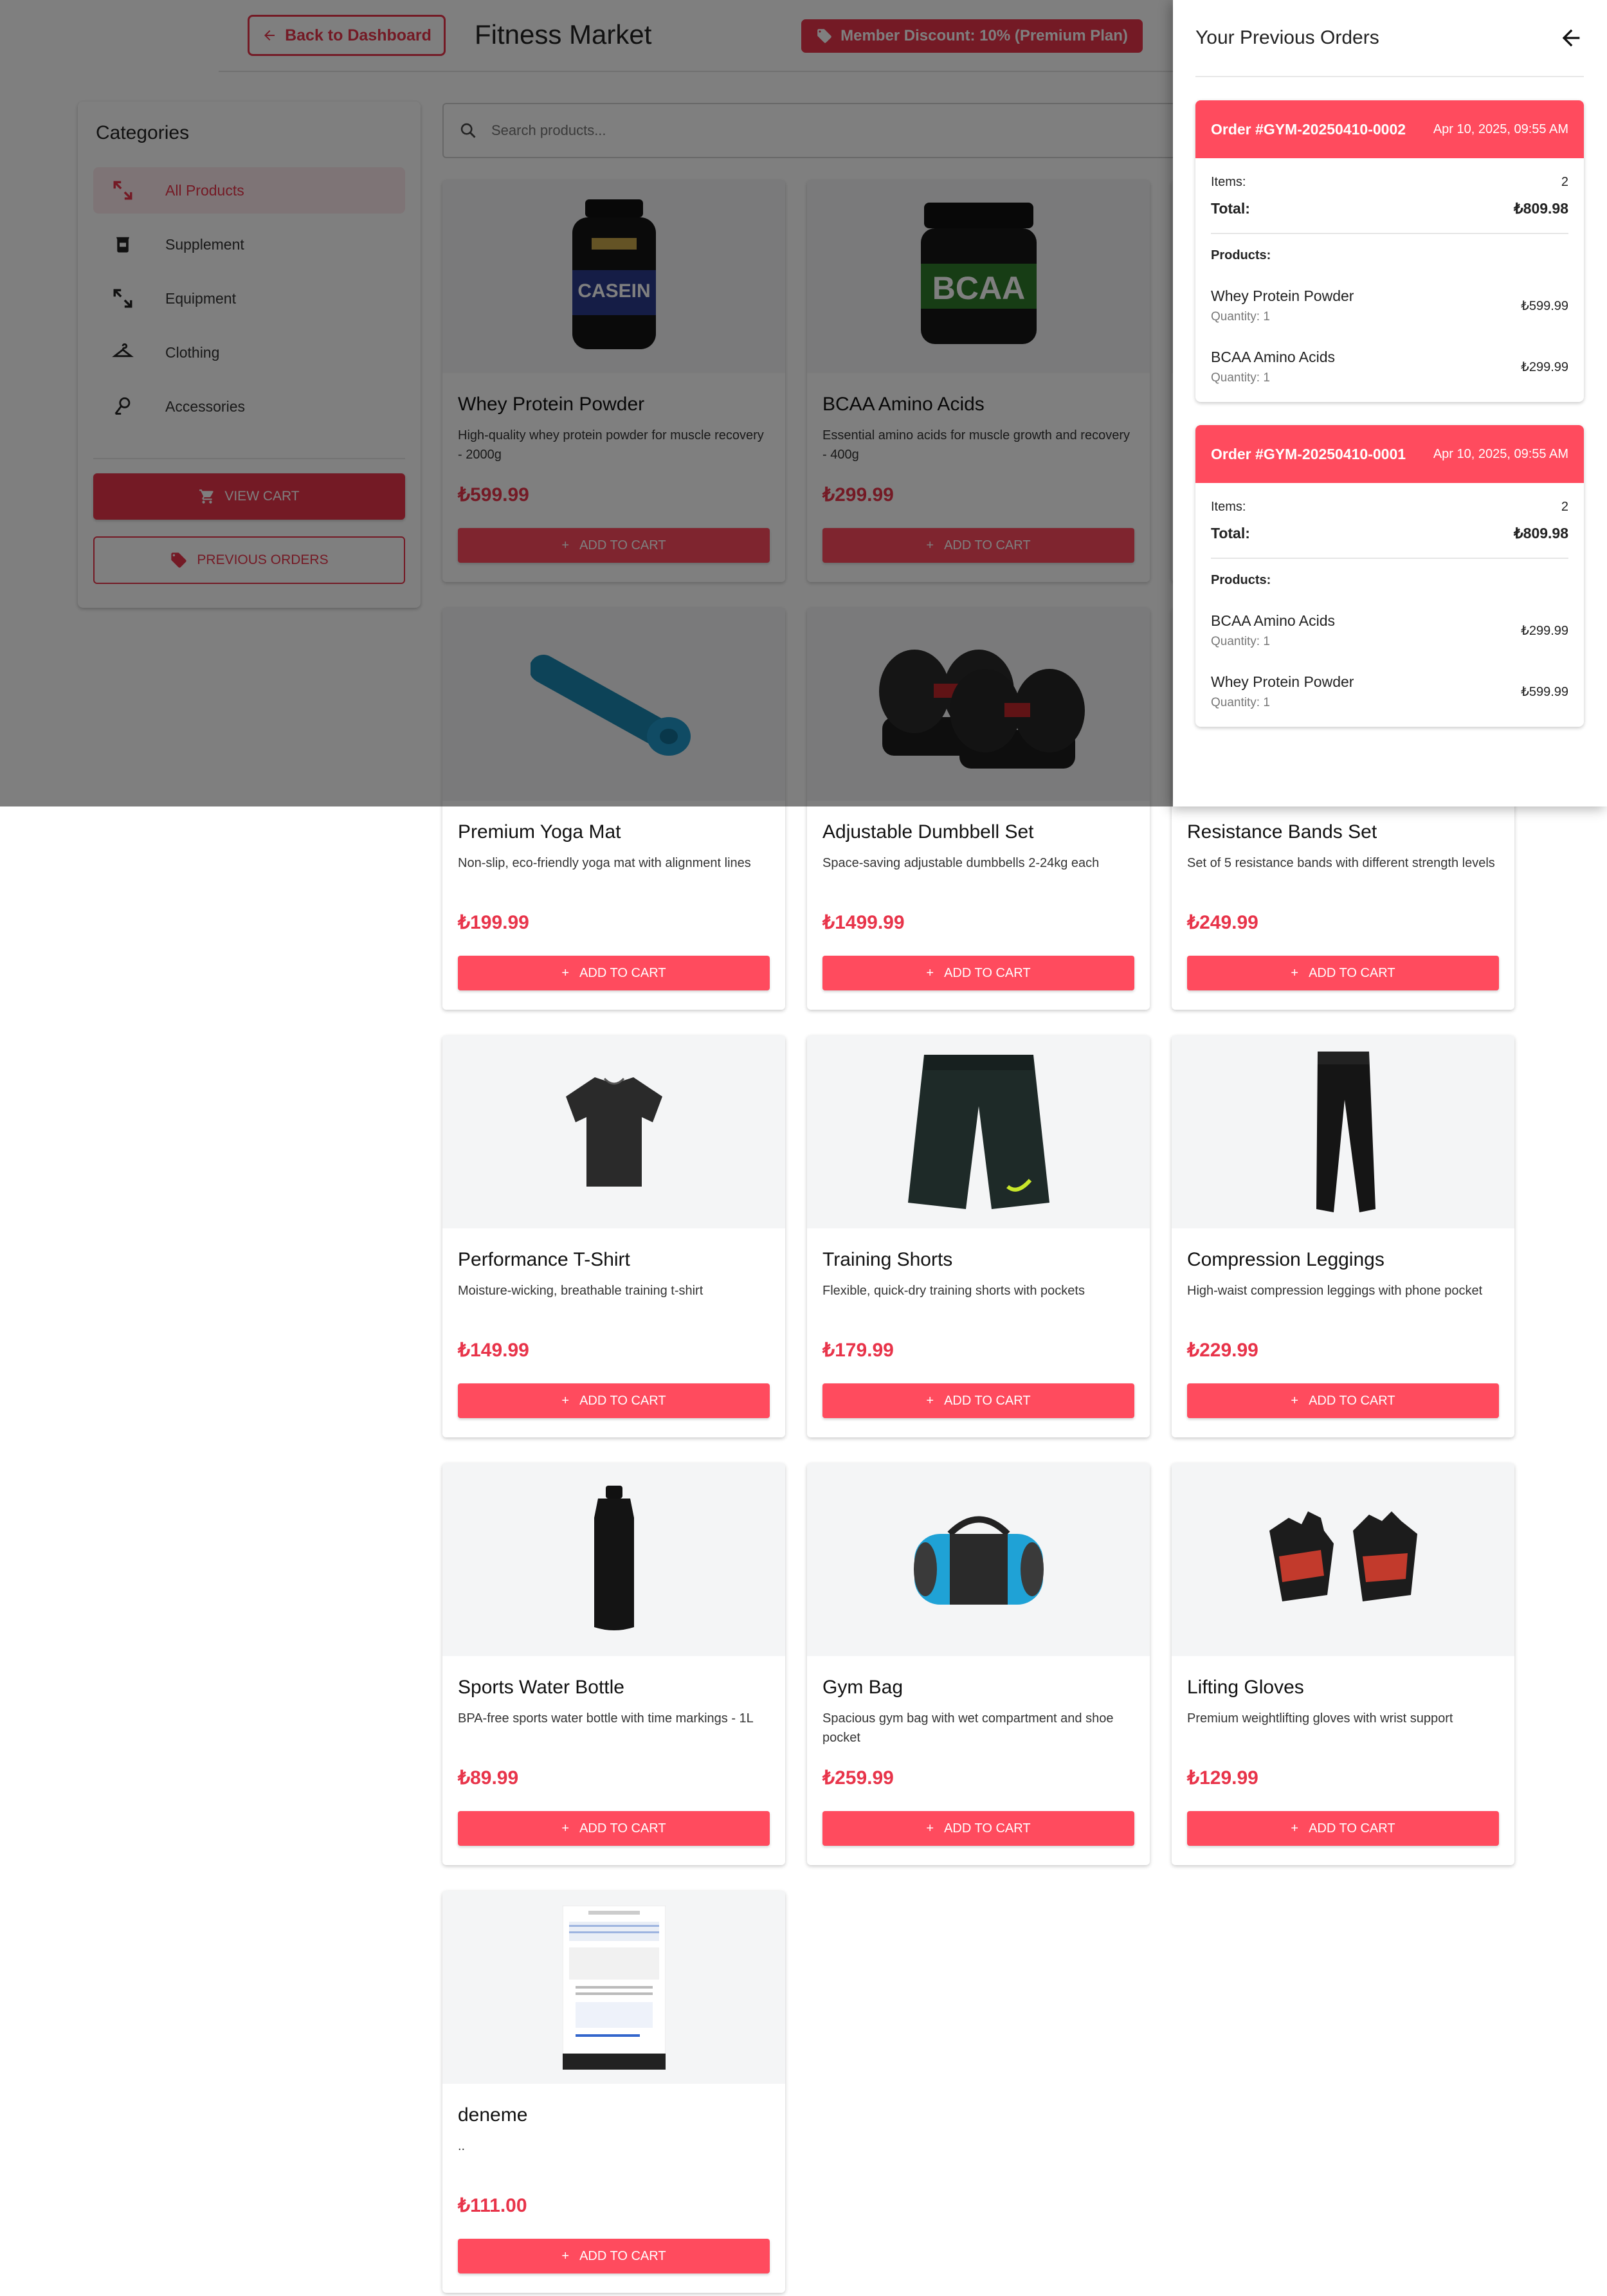 The image size is (1607, 2296). Describe the element at coordinates (1389, 508) in the screenshot. I see `order-items-row: Items: 2` at that location.